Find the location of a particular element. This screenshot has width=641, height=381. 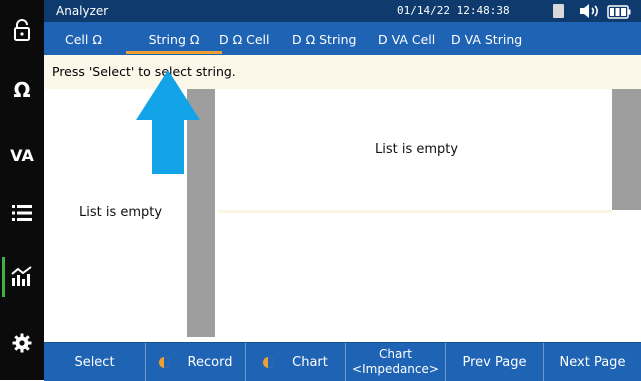

tab-d-va-cell: D VA Cell is located at coordinates (406, 38).